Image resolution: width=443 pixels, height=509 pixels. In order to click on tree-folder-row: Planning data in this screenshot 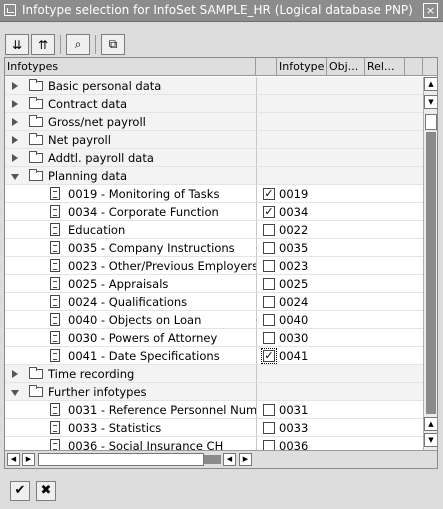, I will do `click(214, 176)`.